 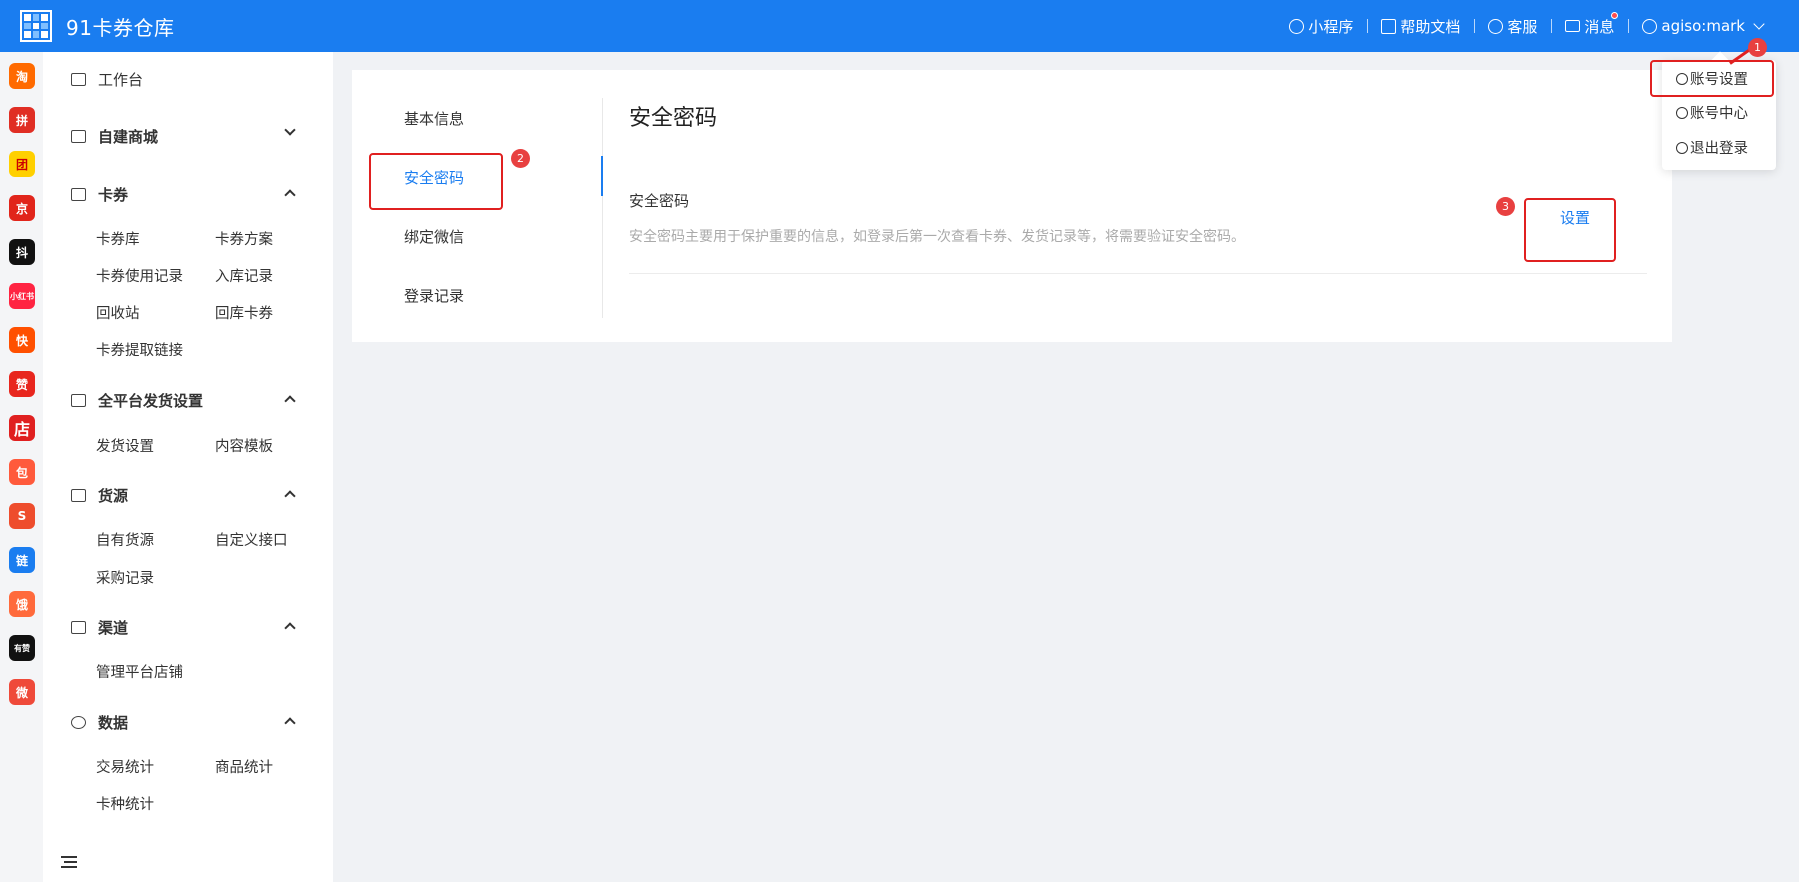 I want to click on sidebar-item-recycle-bin: 回收站, so click(x=118, y=312).